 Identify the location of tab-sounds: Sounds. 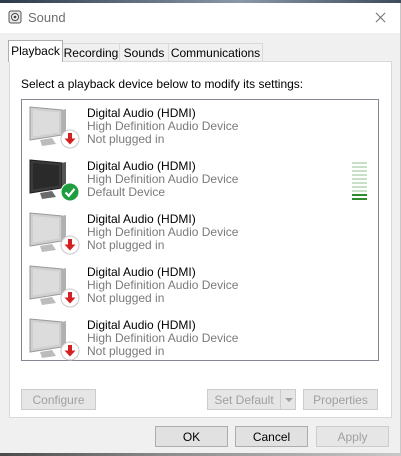
(144, 52).